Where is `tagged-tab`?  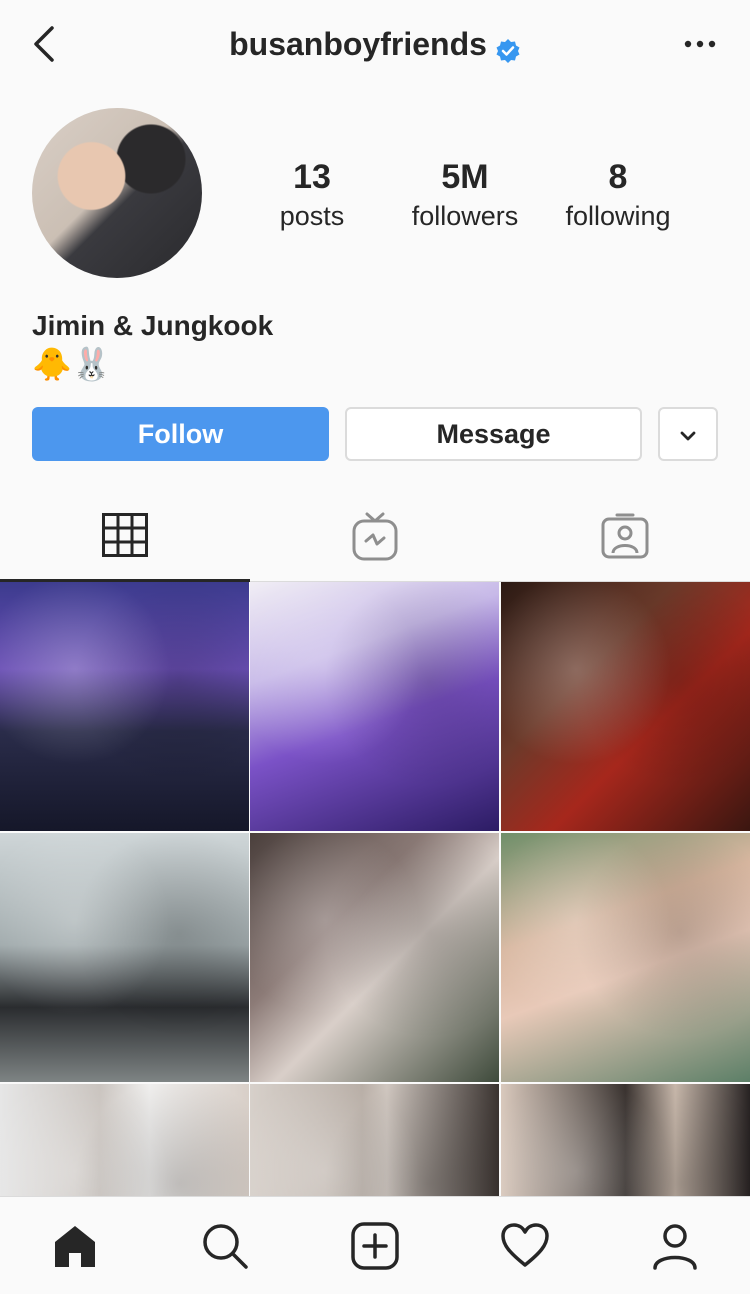 tagged-tab is located at coordinates (625, 536).